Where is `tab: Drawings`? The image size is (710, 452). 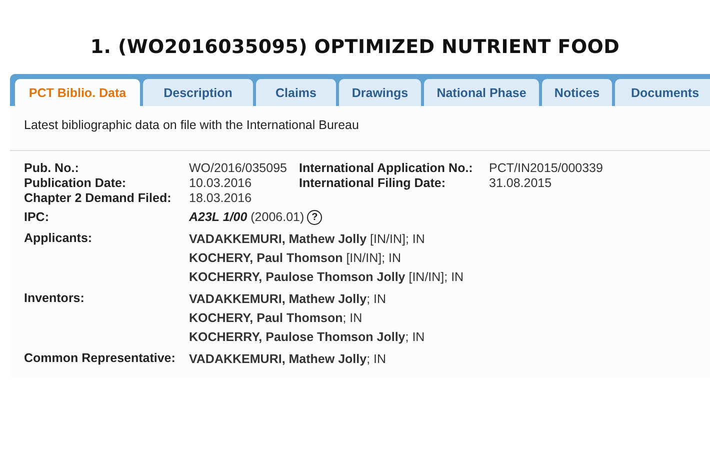 tab: Drawings is located at coordinates (380, 92).